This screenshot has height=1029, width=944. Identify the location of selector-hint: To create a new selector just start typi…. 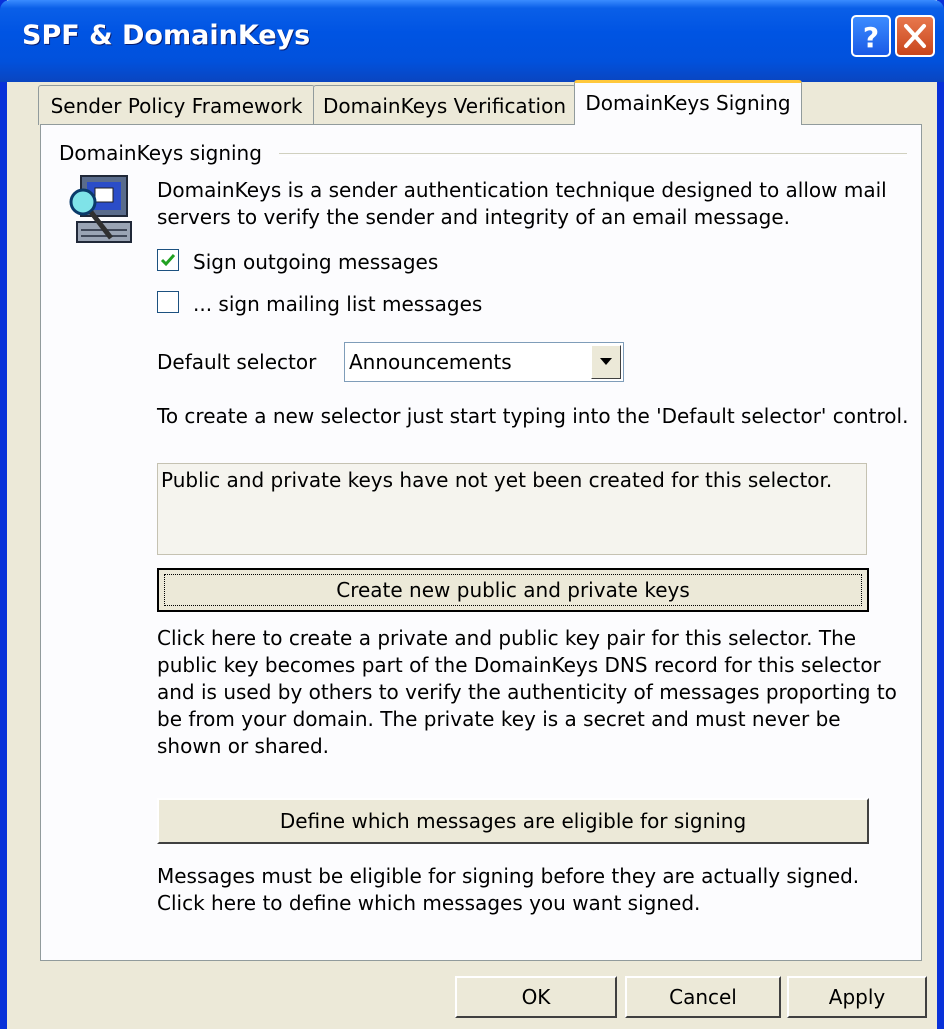
(533, 416).